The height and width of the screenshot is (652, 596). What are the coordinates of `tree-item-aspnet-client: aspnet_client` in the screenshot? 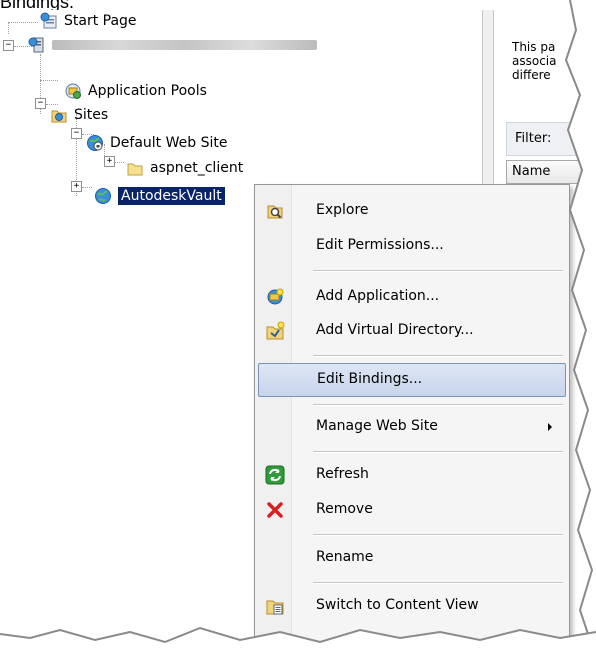 It's located at (184, 168).